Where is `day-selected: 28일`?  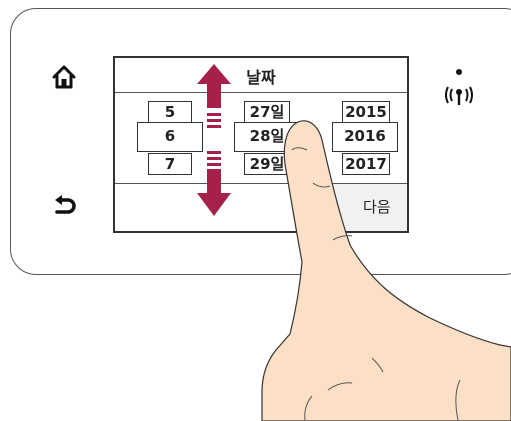 day-selected: 28일 is located at coordinates (267, 137).